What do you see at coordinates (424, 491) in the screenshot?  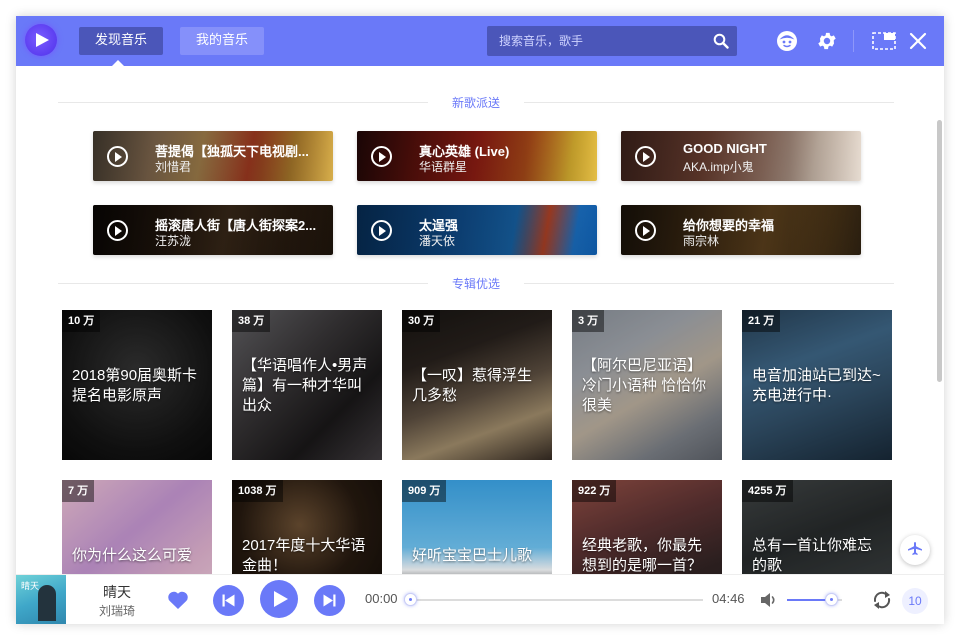 I see `play-count-badge: 909 万` at bounding box center [424, 491].